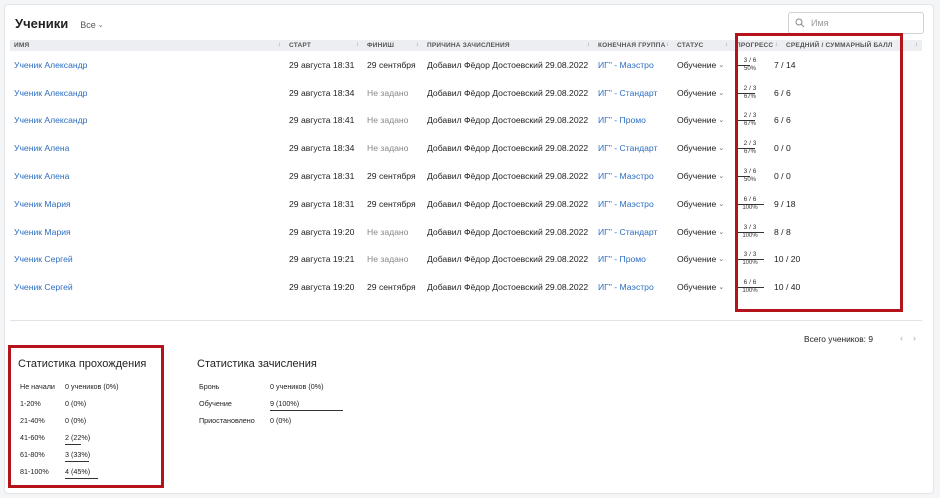  I want to click on column-header-name: ИМЯ ↕, so click(147, 45).